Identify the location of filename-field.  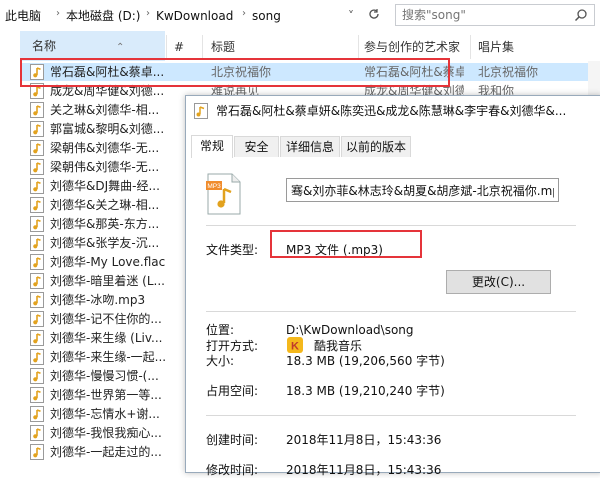
(422, 190).